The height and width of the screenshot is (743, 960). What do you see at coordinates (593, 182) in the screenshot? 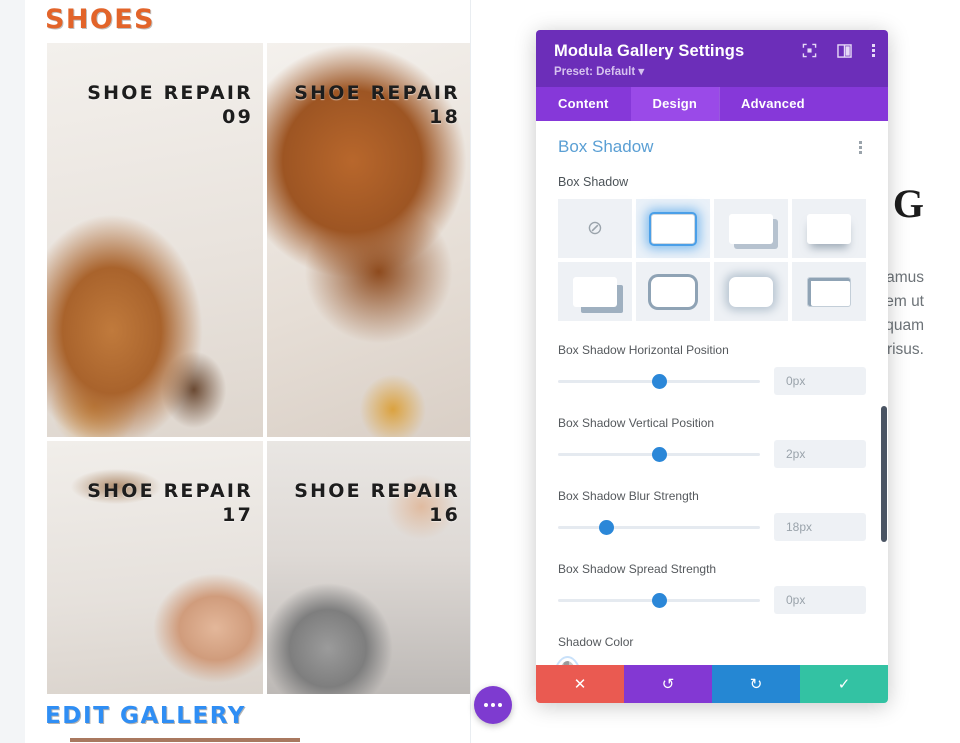
I see `box-shadow-field-label: Box Shadow` at bounding box center [593, 182].